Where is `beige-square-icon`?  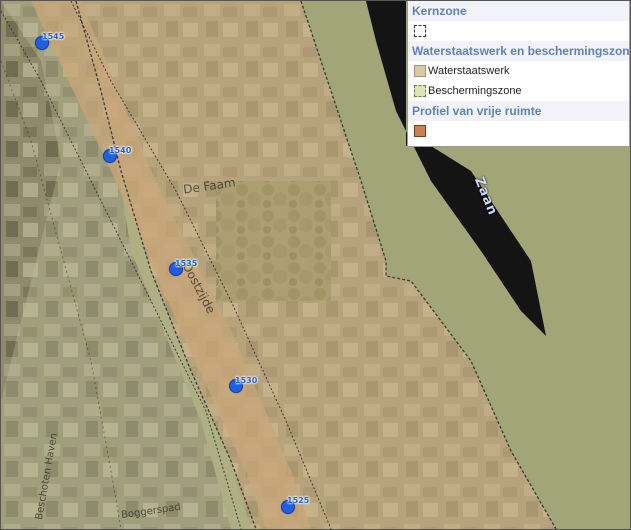 beige-square-icon is located at coordinates (420, 71).